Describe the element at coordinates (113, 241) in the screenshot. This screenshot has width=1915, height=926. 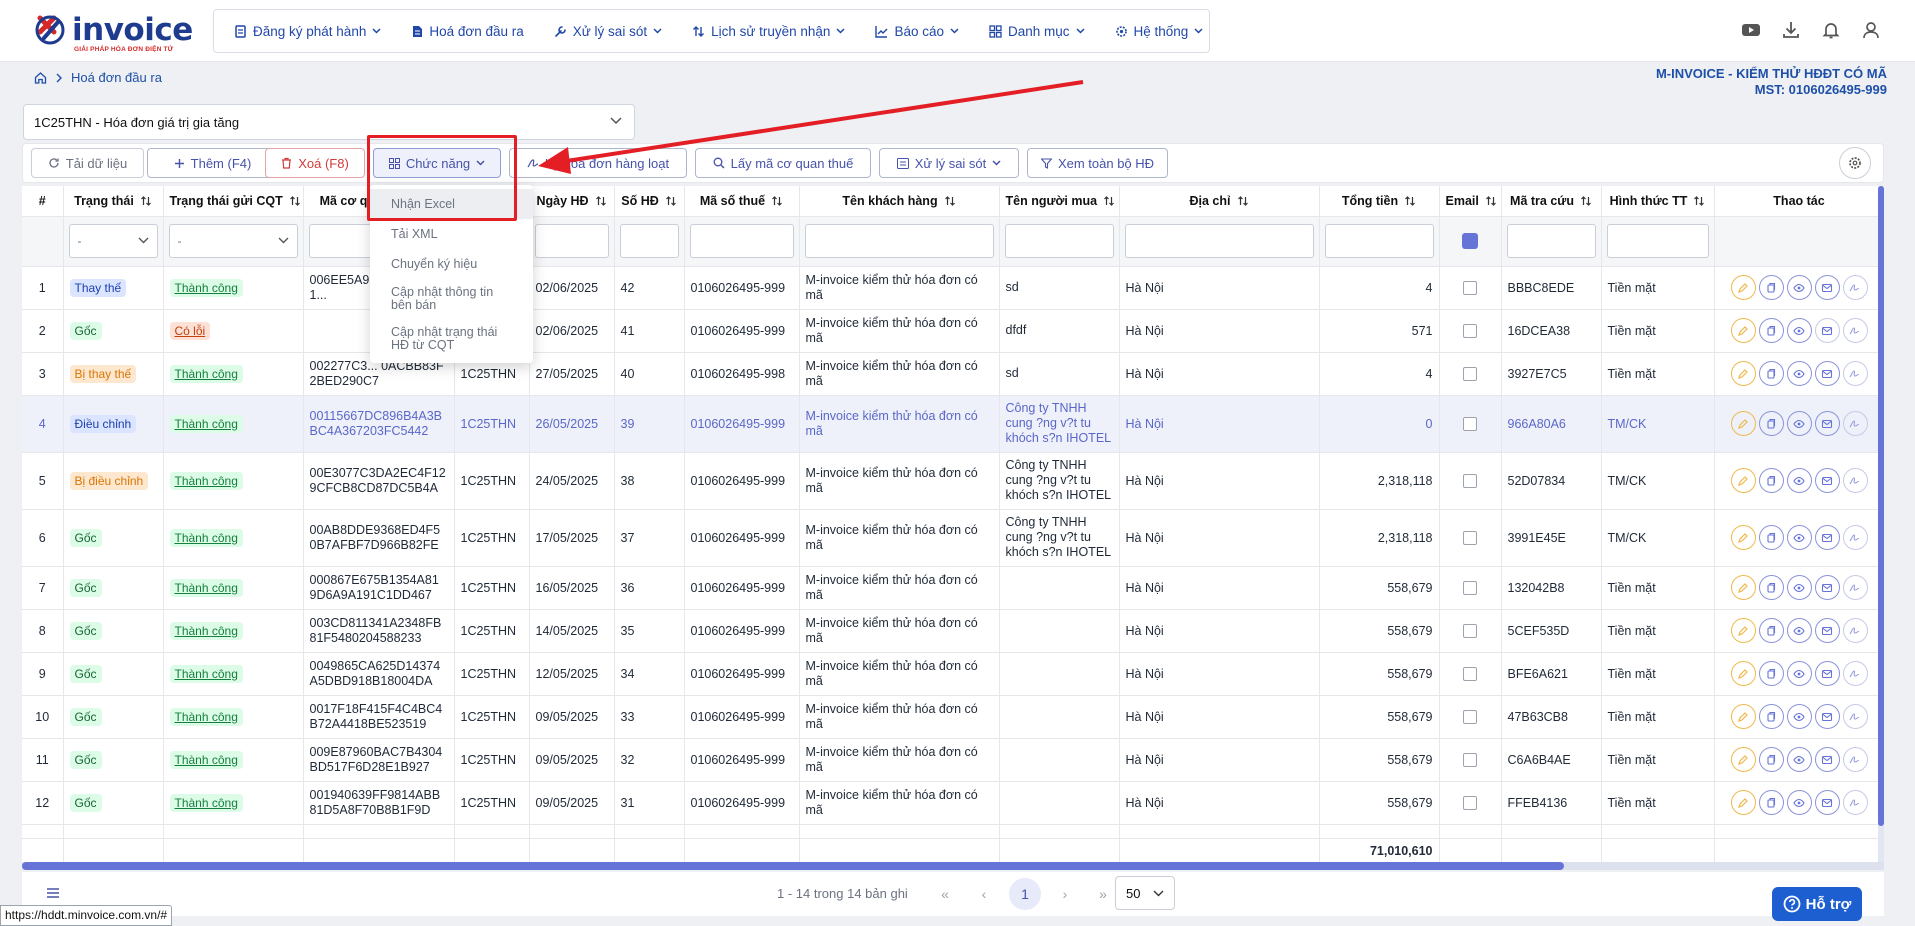
I see `status-filter: -` at that location.